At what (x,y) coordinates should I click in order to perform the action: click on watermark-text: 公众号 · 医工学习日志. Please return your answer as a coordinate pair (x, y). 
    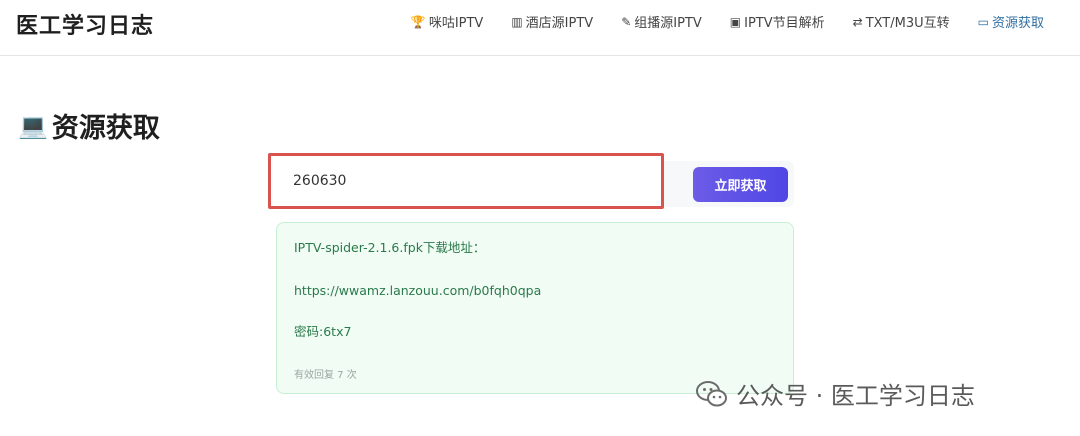
    Looking at the image, I should click on (855, 396).